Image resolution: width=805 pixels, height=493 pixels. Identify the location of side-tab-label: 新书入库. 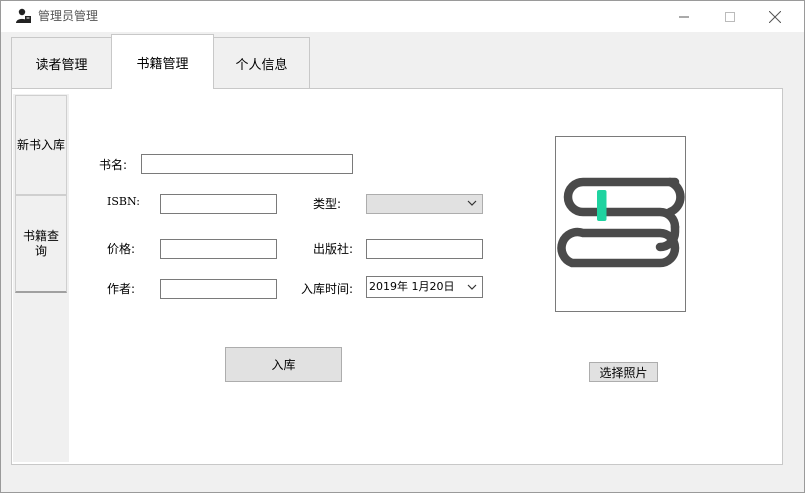
(40, 144).